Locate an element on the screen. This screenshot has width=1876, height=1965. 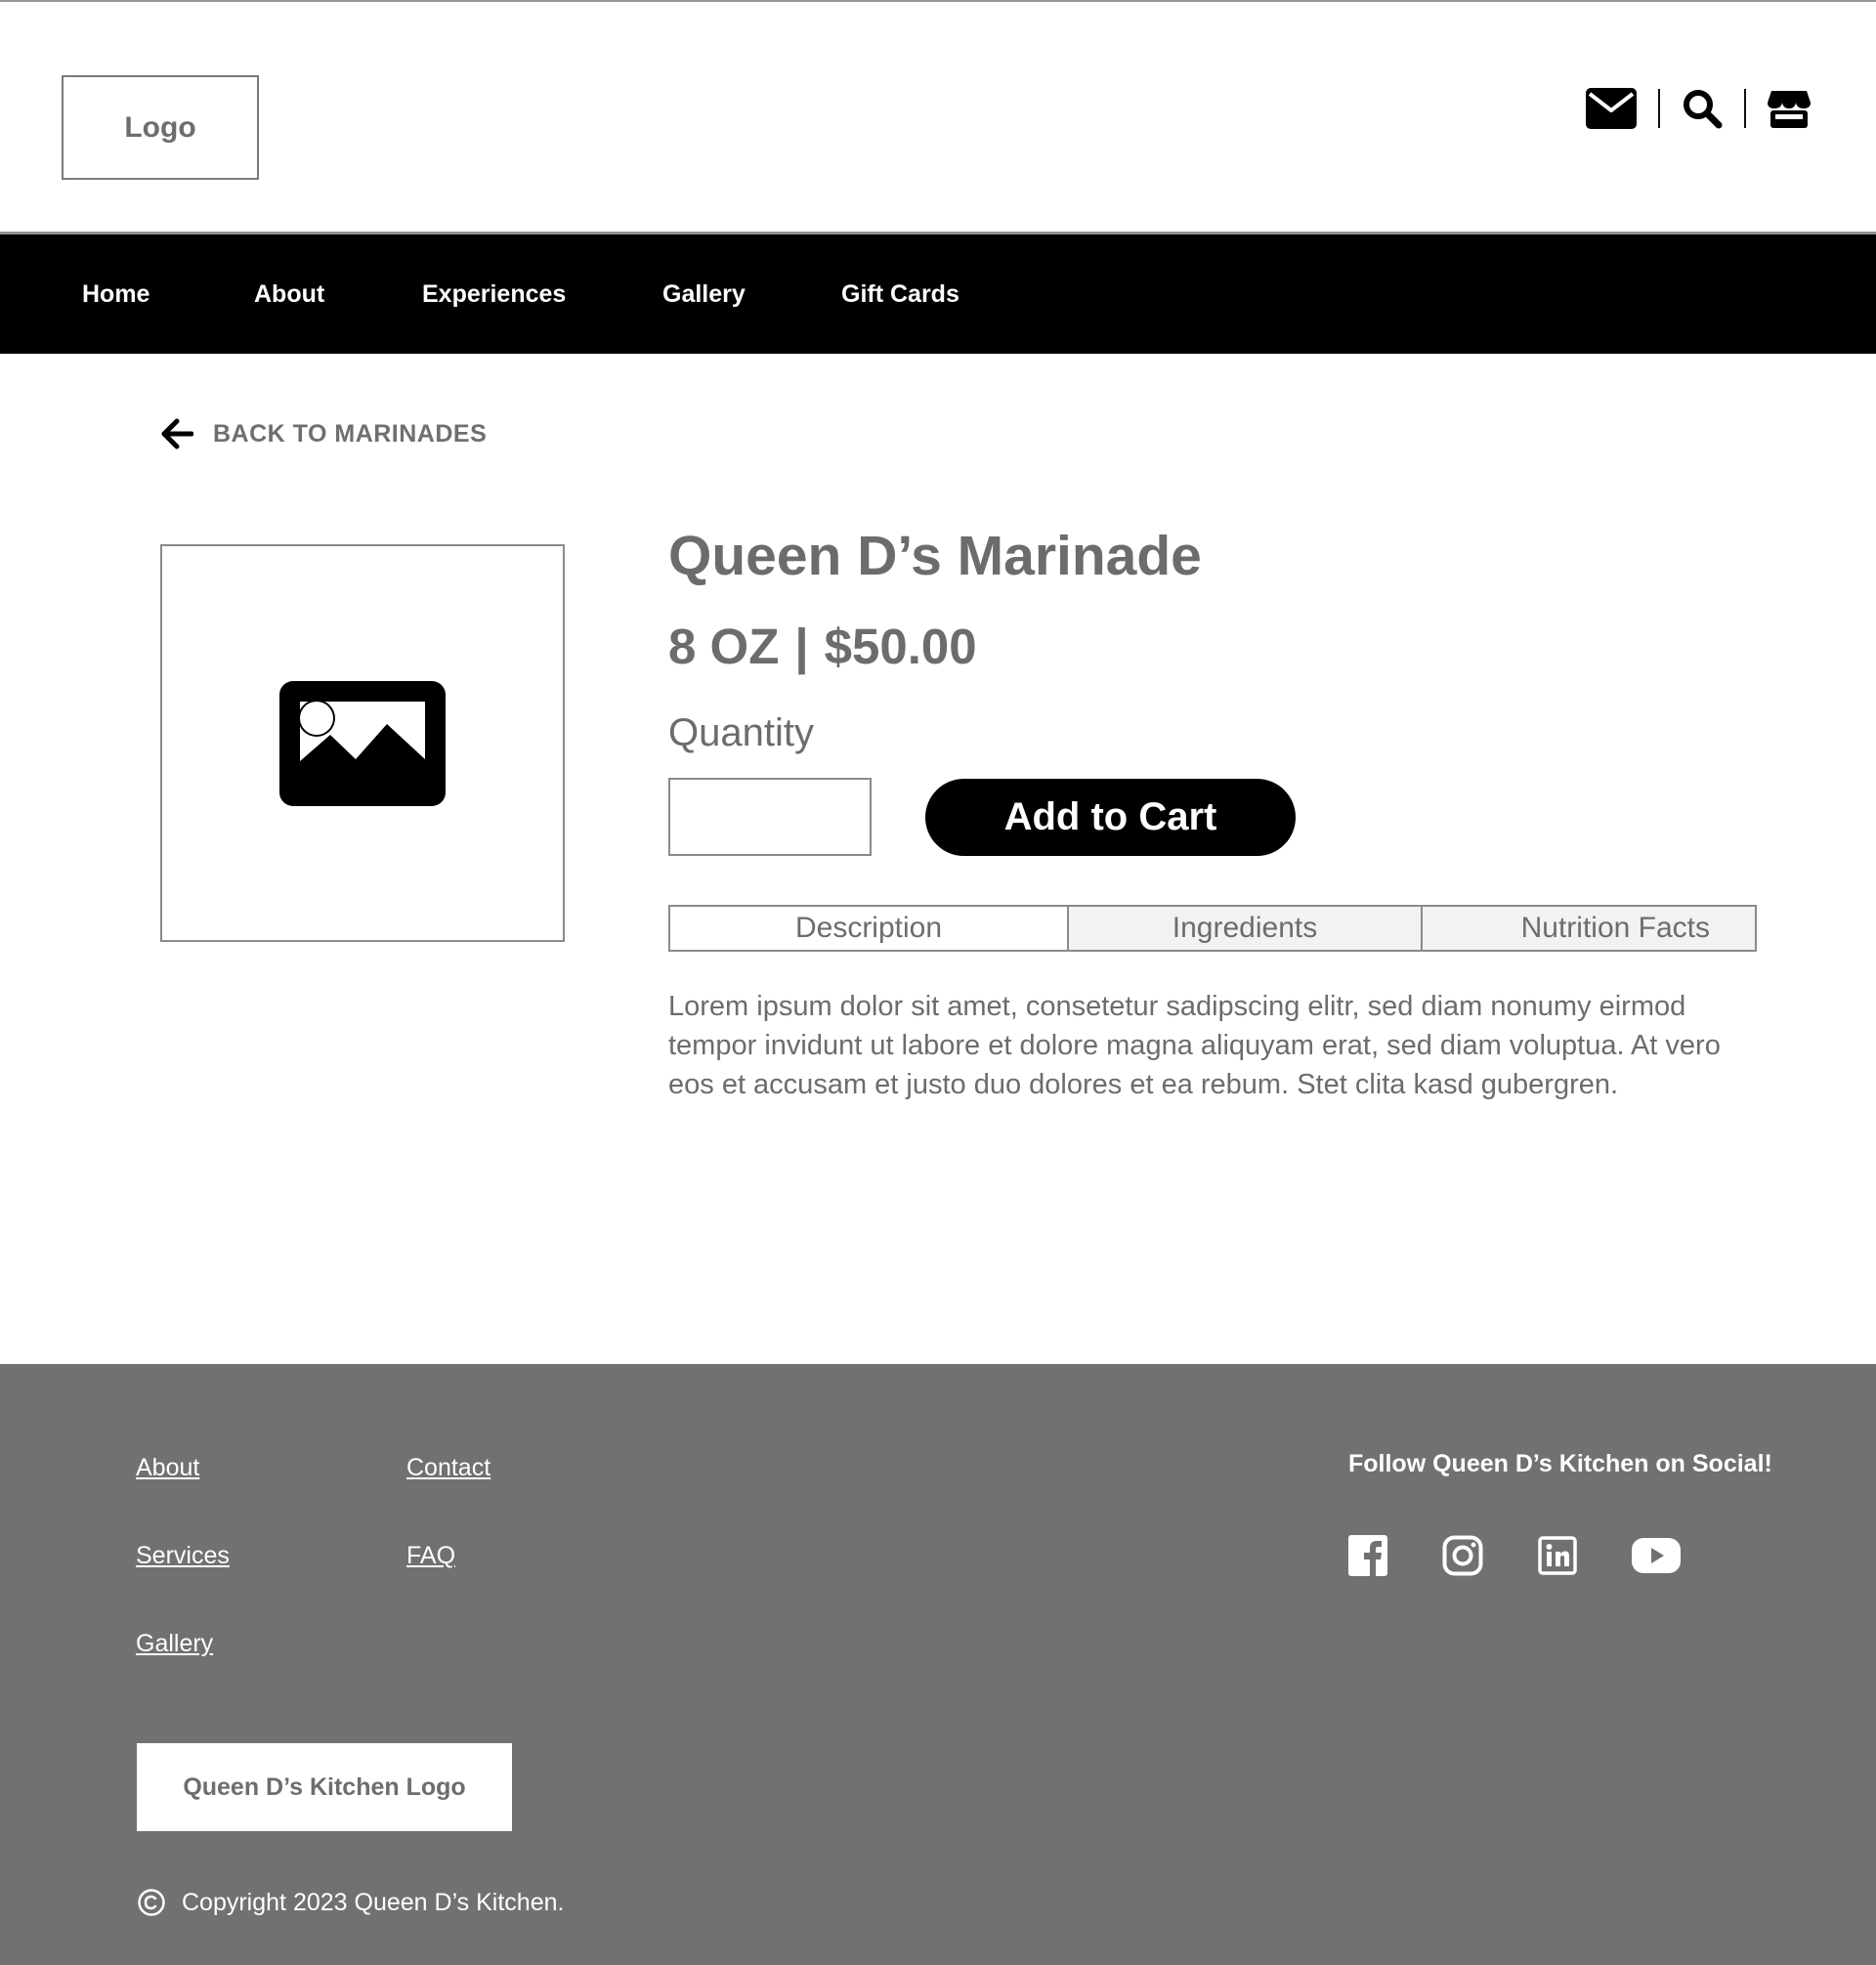
site-logo-text: Logo is located at coordinates (160, 127).